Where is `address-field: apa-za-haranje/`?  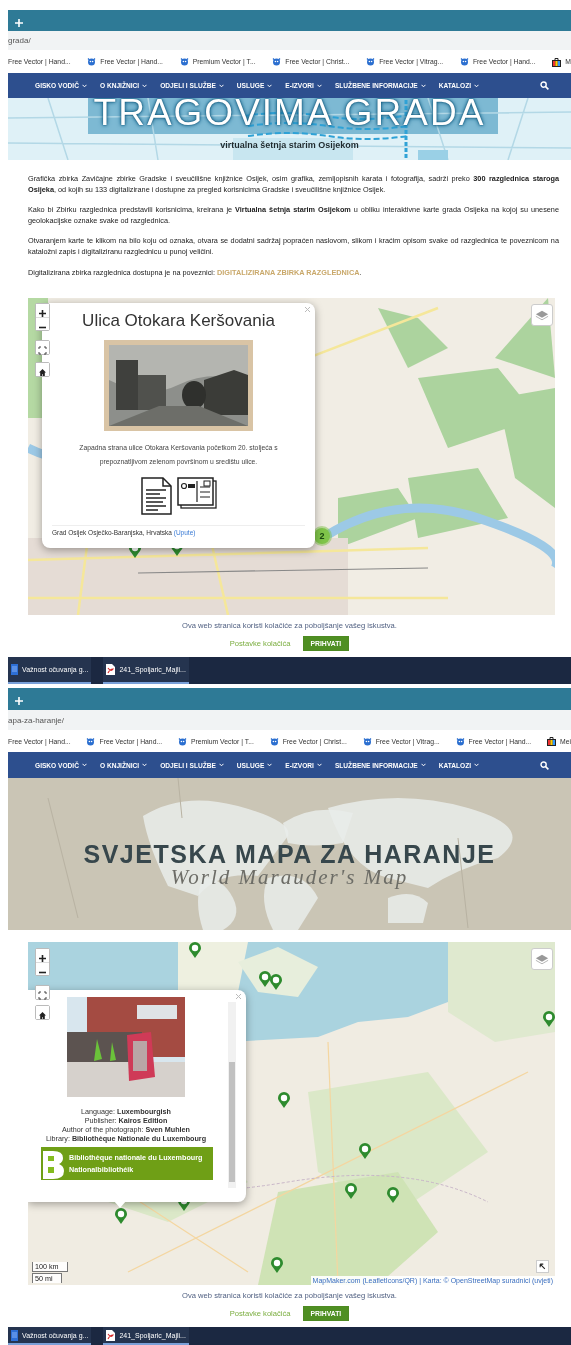 address-field: apa-za-haranje/ is located at coordinates (289, 720).